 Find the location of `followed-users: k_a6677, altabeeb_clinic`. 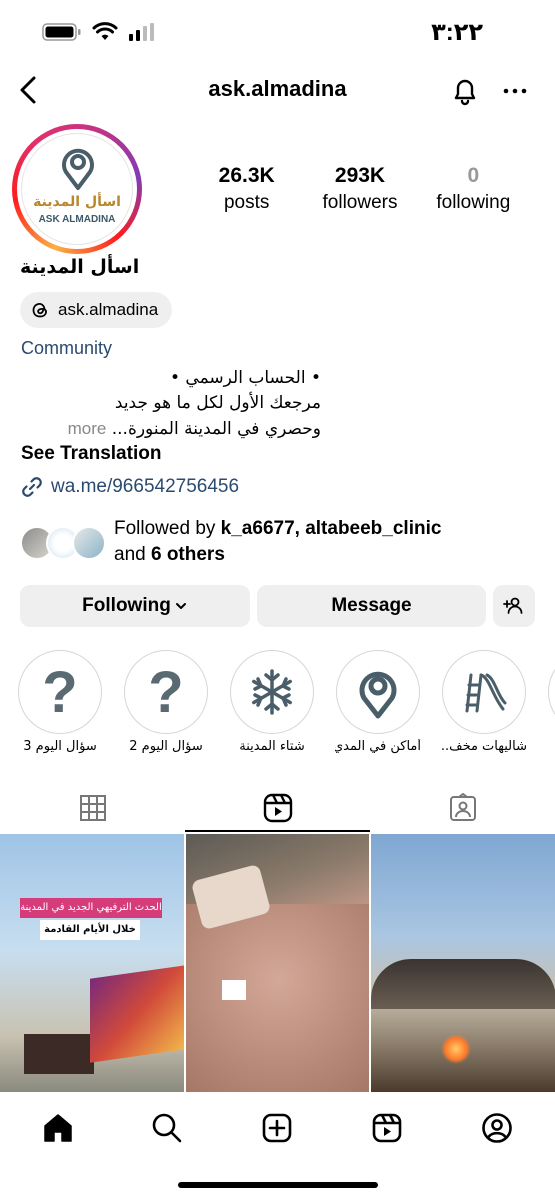

followed-users: k_a6677, altabeeb_clinic is located at coordinates (331, 528).